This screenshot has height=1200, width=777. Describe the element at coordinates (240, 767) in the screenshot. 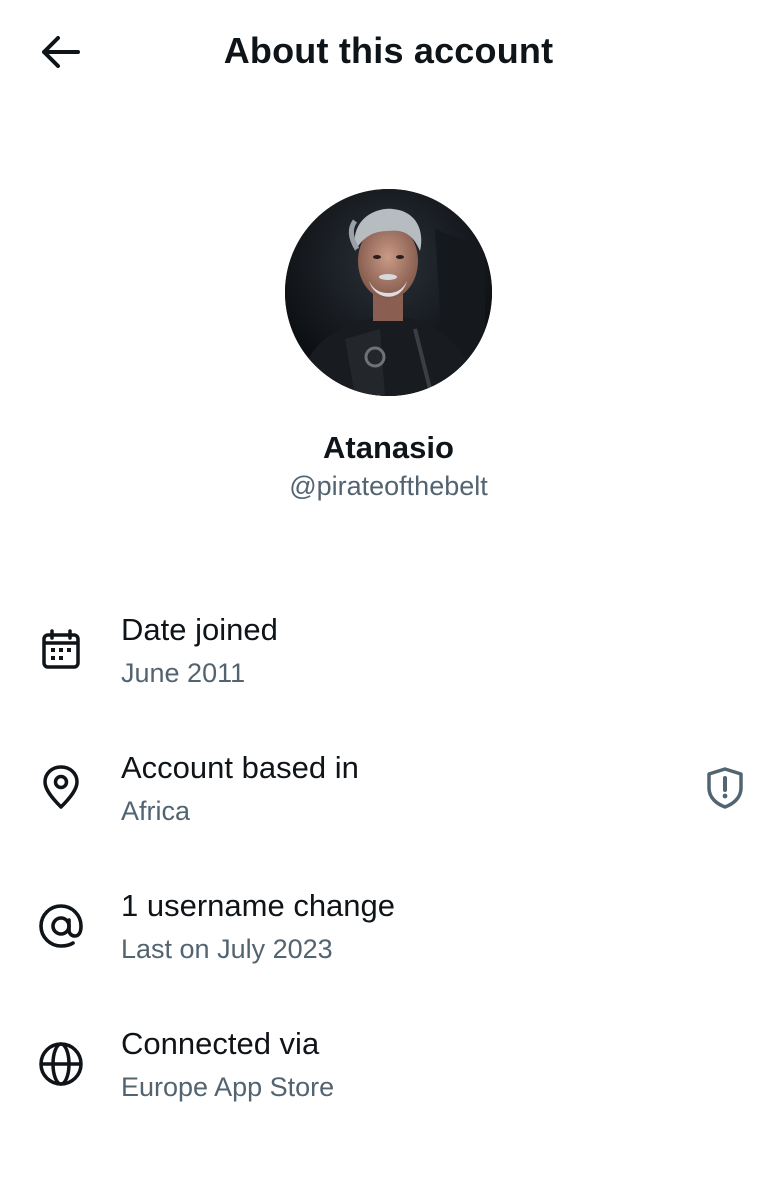

I see `info-label: Account based in` at that location.